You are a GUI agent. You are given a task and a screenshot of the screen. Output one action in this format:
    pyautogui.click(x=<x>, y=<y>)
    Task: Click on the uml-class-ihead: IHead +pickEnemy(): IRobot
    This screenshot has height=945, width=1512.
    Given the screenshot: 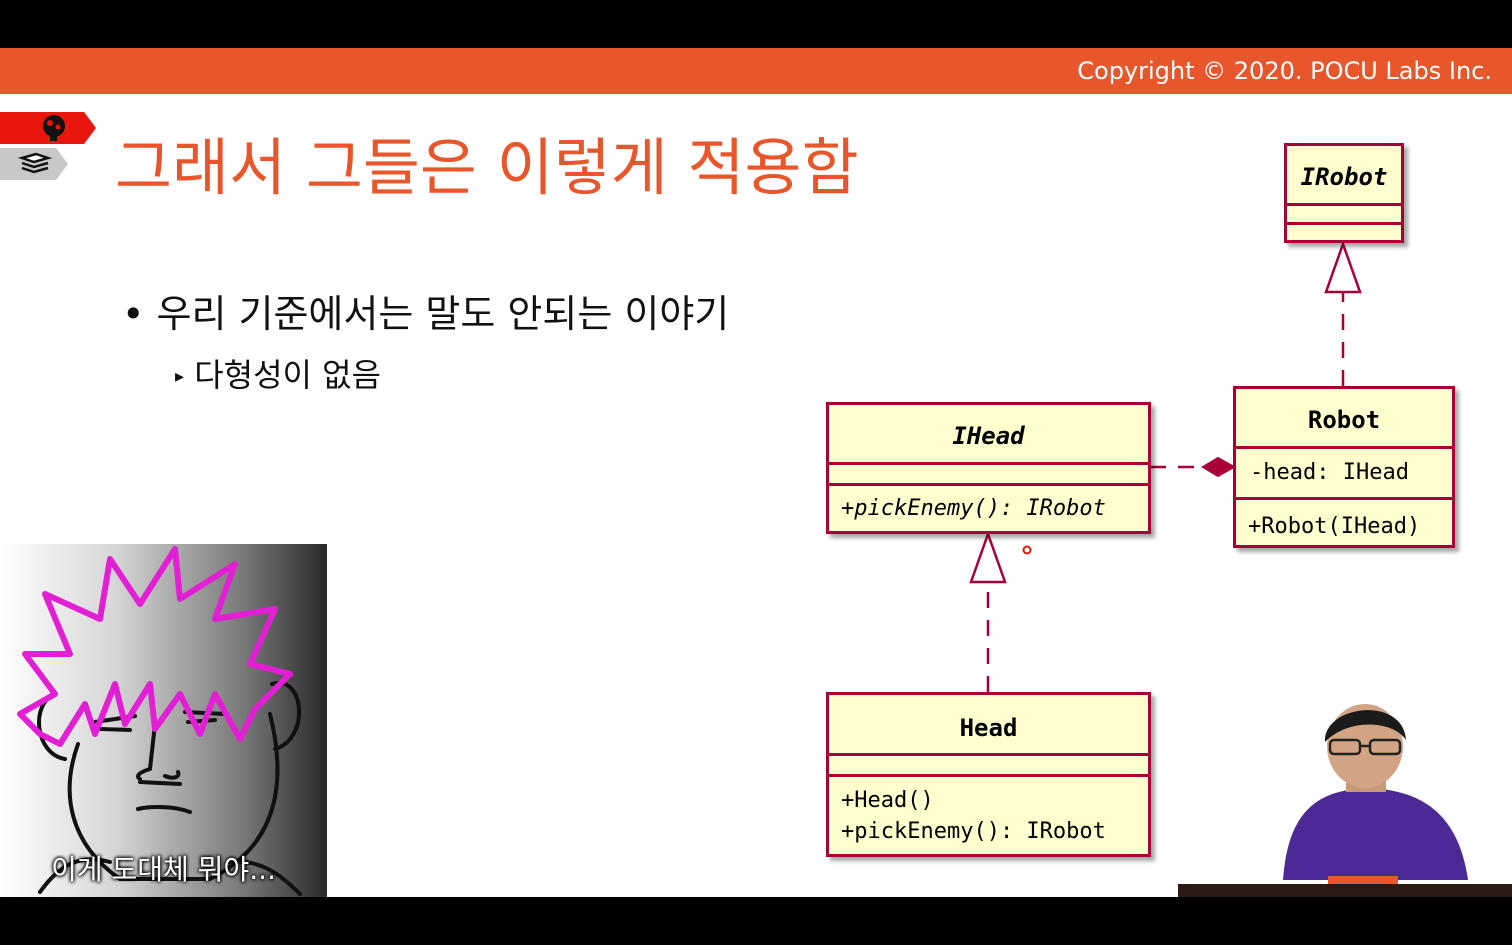 What is the action you would take?
    pyautogui.click(x=988, y=468)
    